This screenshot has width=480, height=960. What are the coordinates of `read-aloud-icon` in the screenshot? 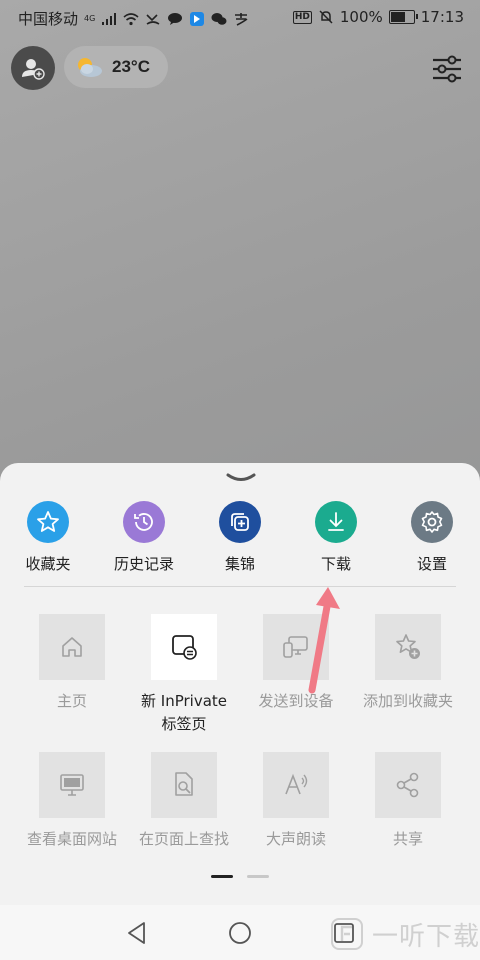 It's located at (296, 785).